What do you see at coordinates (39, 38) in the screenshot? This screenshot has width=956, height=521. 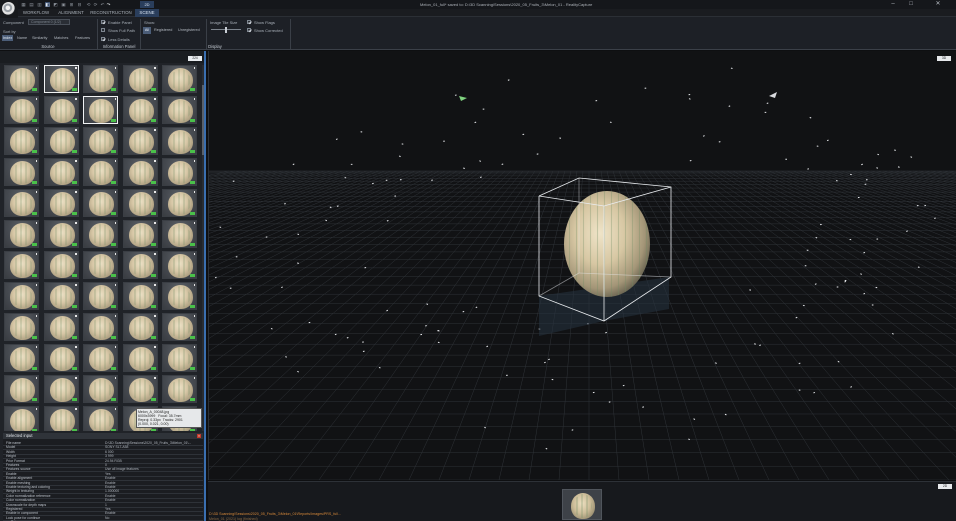 I see `sort-similarity-button: Similarity` at bounding box center [39, 38].